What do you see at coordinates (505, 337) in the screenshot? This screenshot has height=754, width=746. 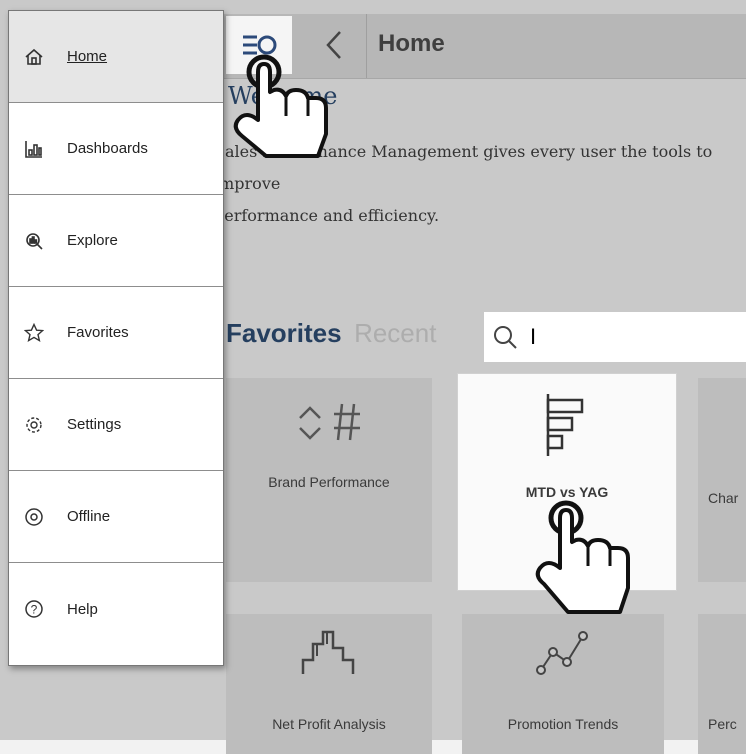 I see `search-icon` at bounding box center [505, 337].